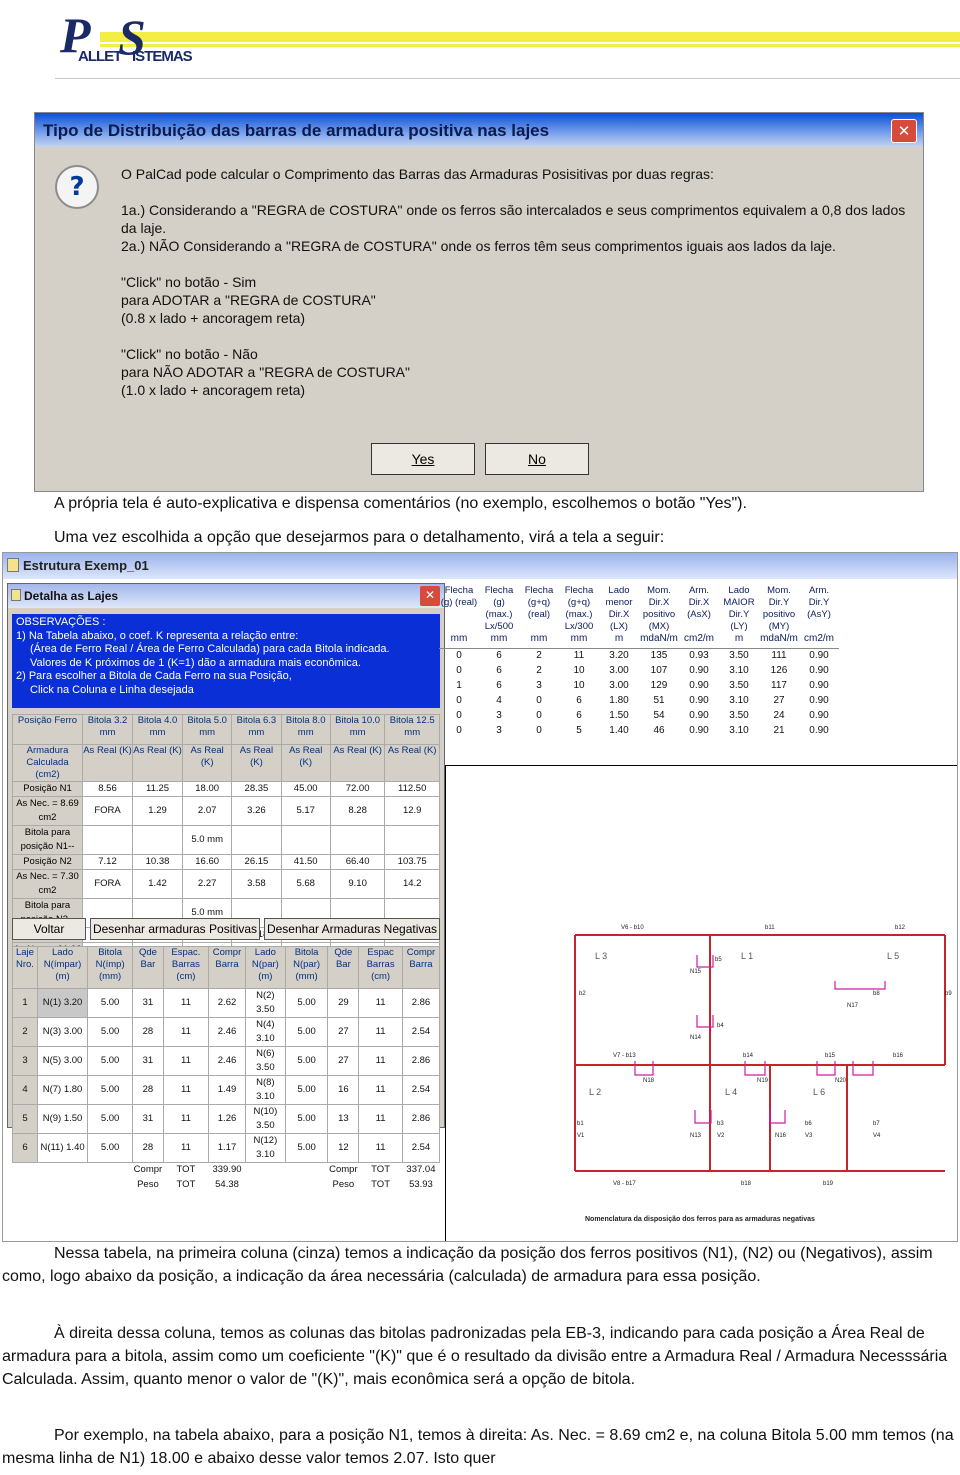 This screenshot has width=960, height=1475. Describe the element at coordinates (107, 789) in the screenshot. I see `bitola-value-cell: 8.56` at that location.